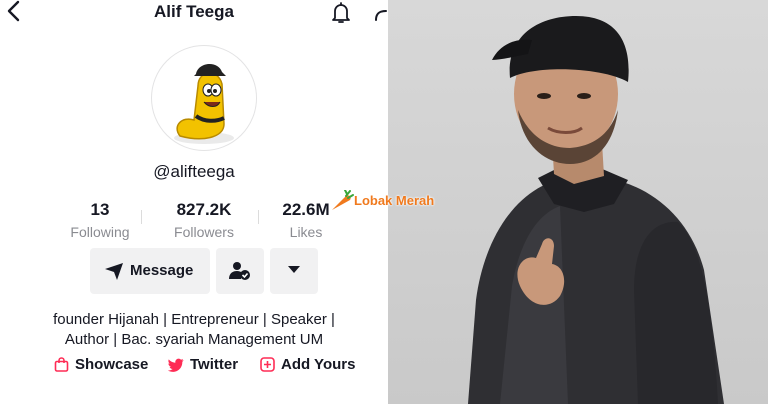  What do you see at coordinates (112, 364) in the screenshot?
I see `link-label: Showcase` at bounding box center [112, 364].